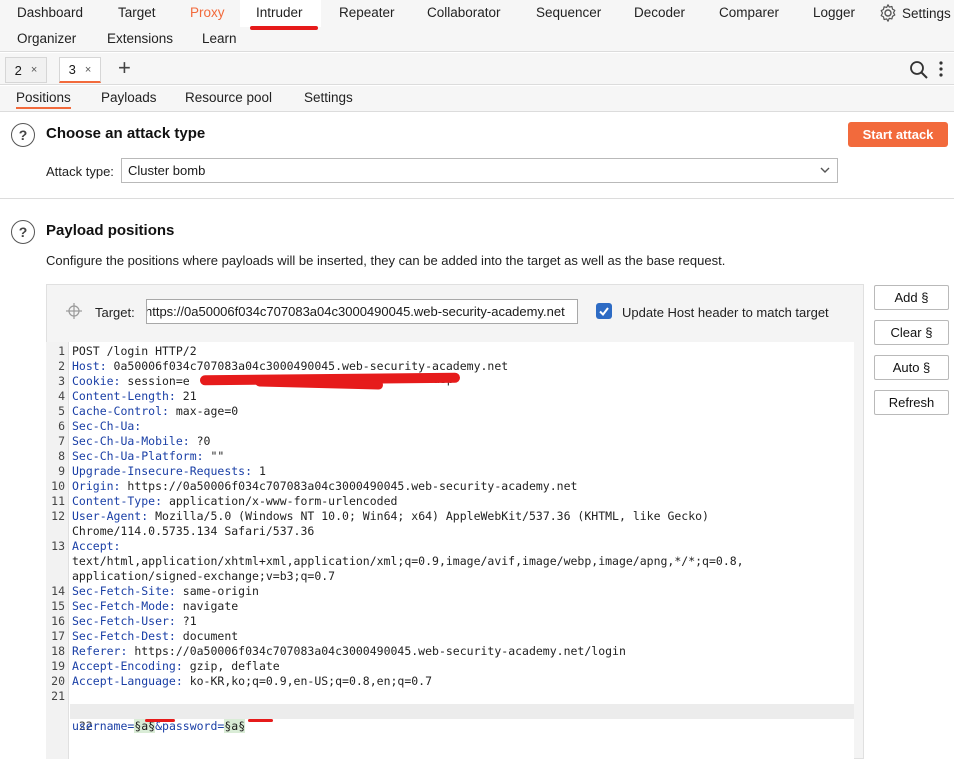 This screenshot has height=759, width=954. Describe the element at coordinates (61, 426) in the screenshot. I see `line-number: 6` at that location.